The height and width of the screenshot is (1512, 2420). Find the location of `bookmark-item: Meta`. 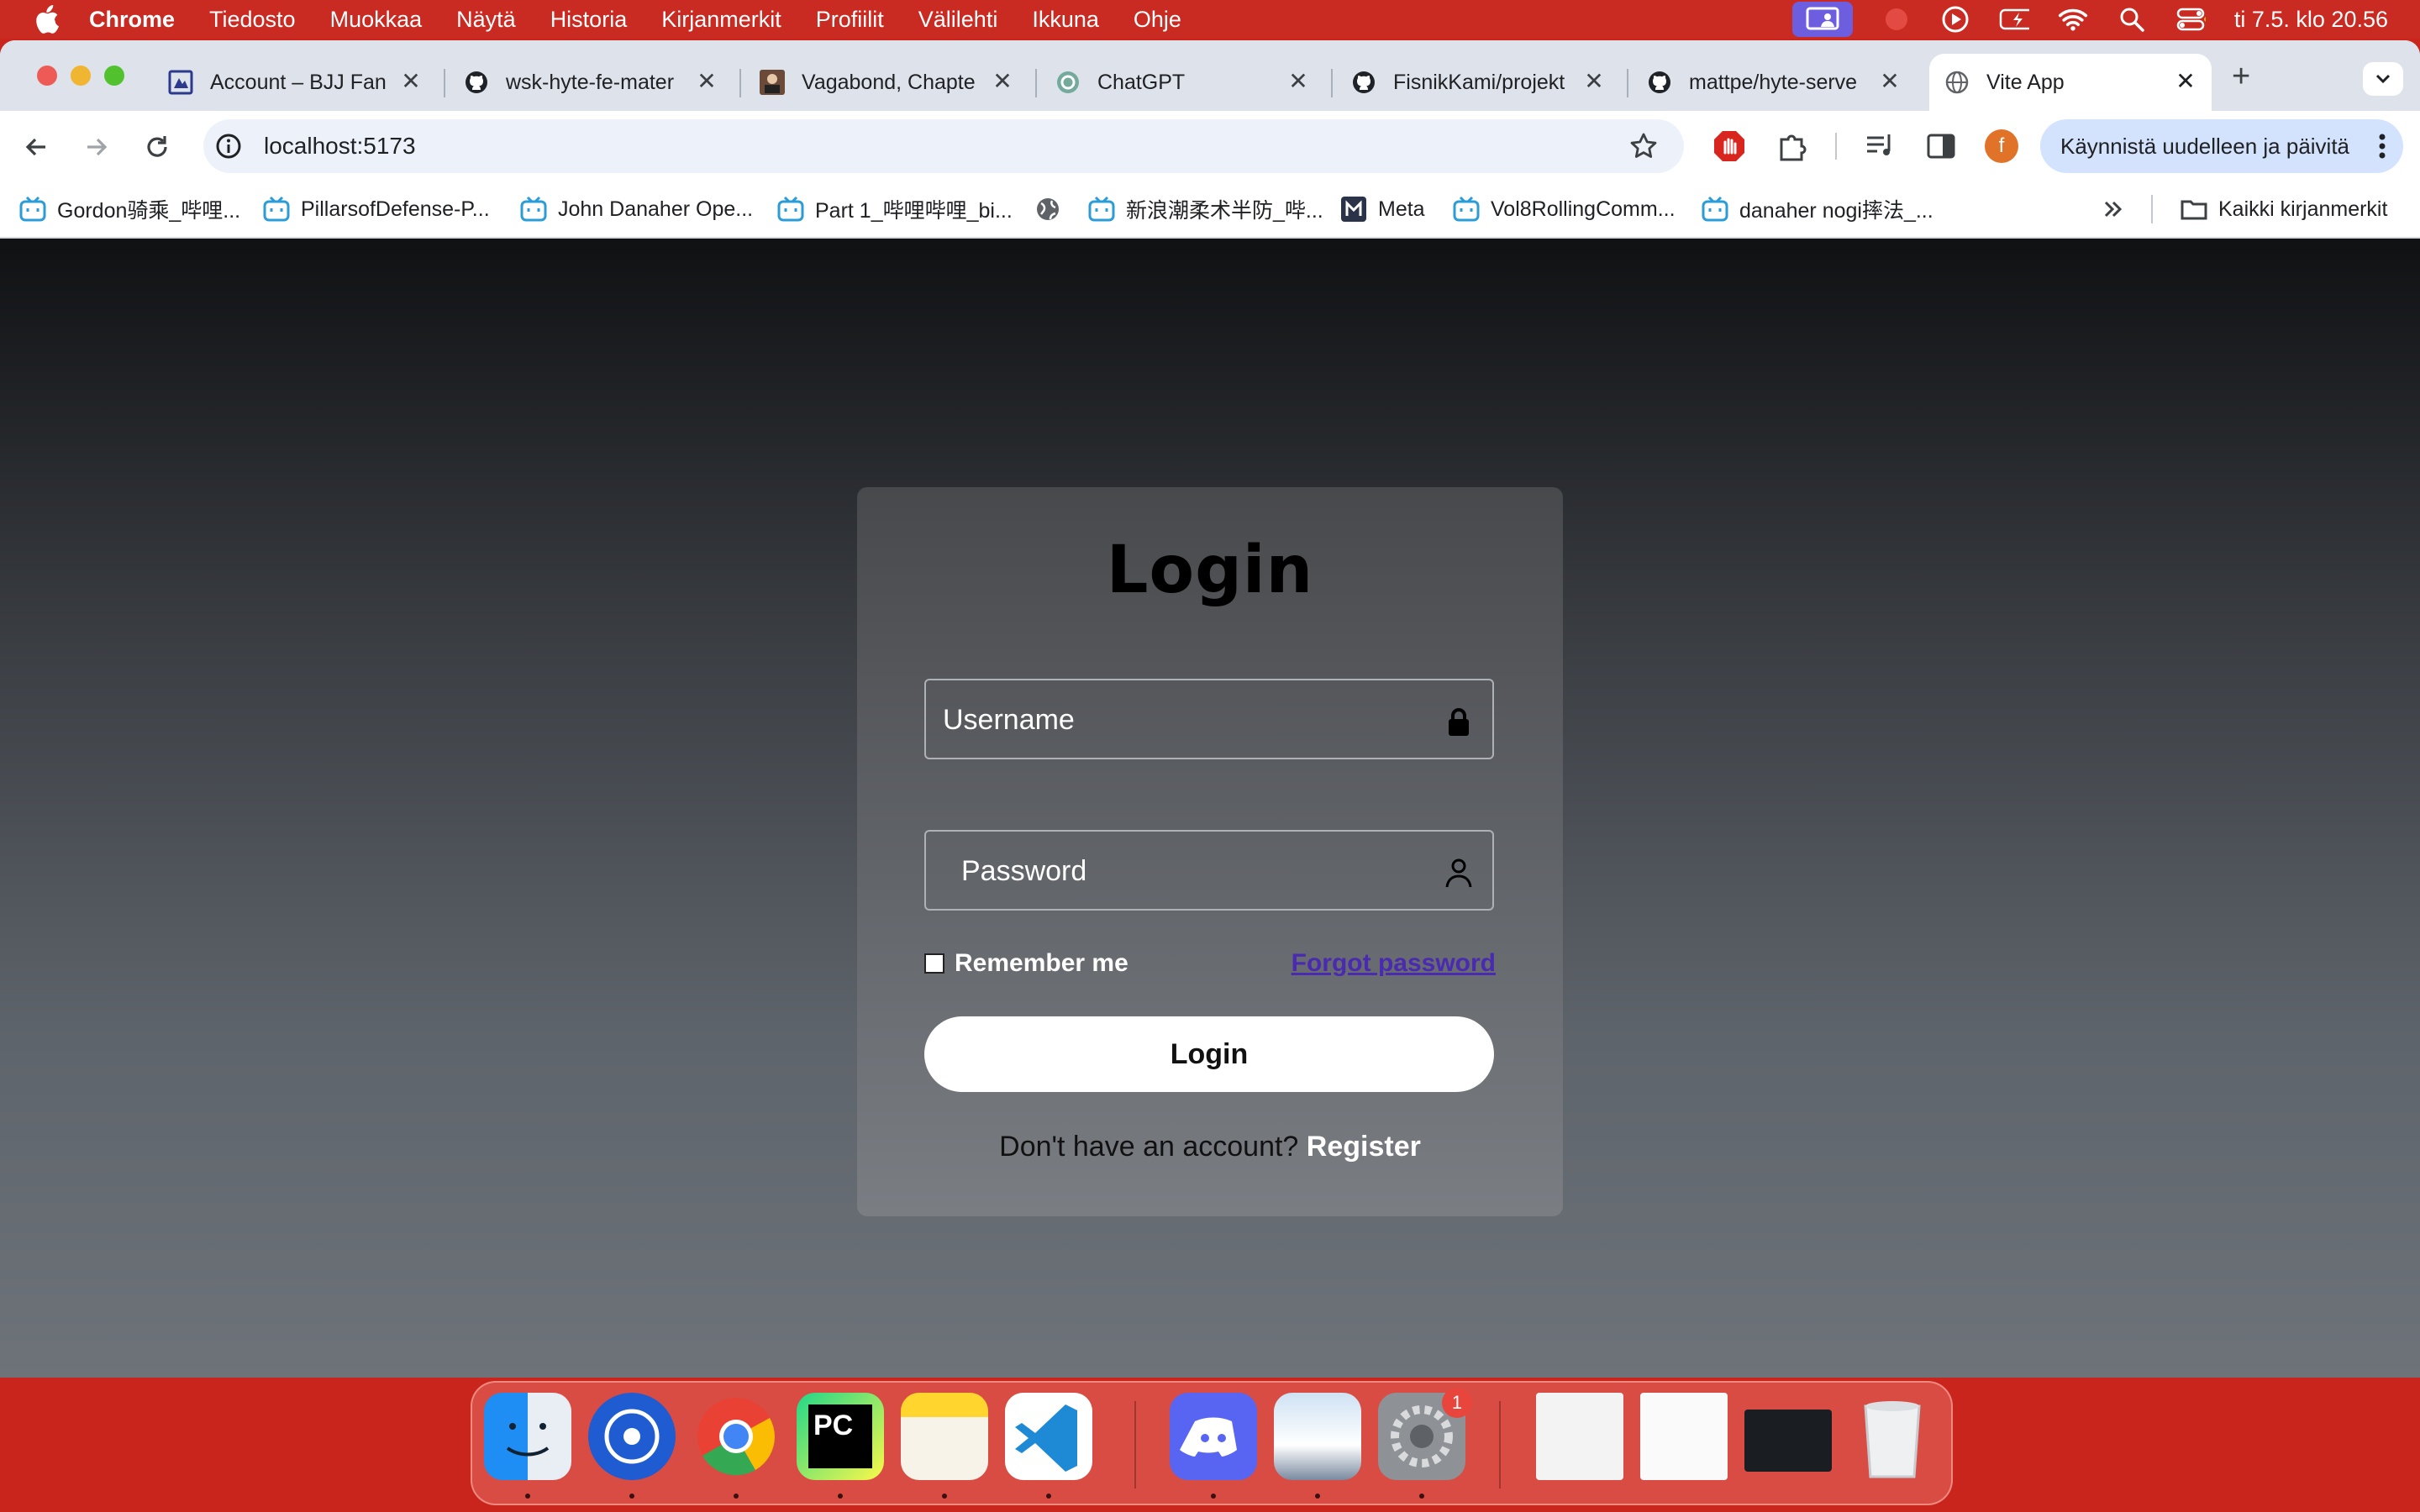

bookmark-item: Meta is located at coordinates (1382, 209).